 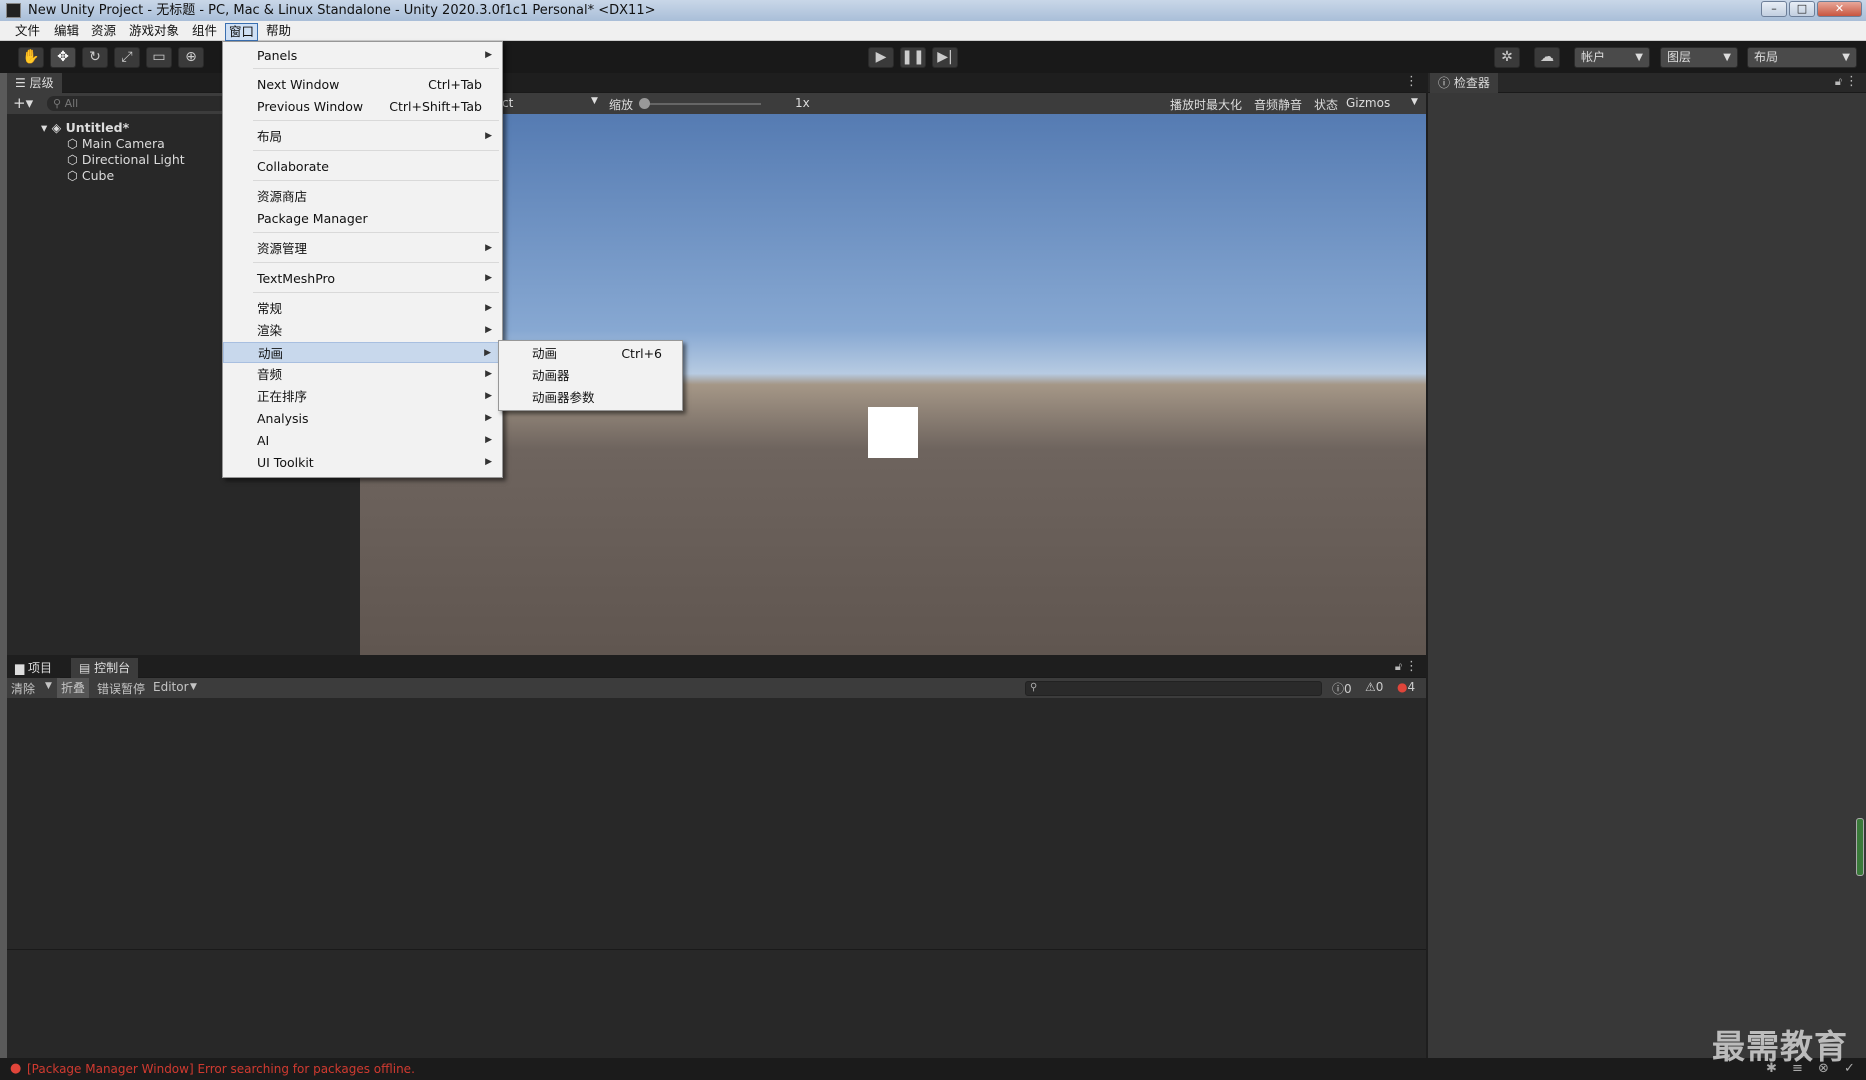 I want to click on menu-item-next-window: Next Window Ctrl+Tab, so click(x=362, y=84).